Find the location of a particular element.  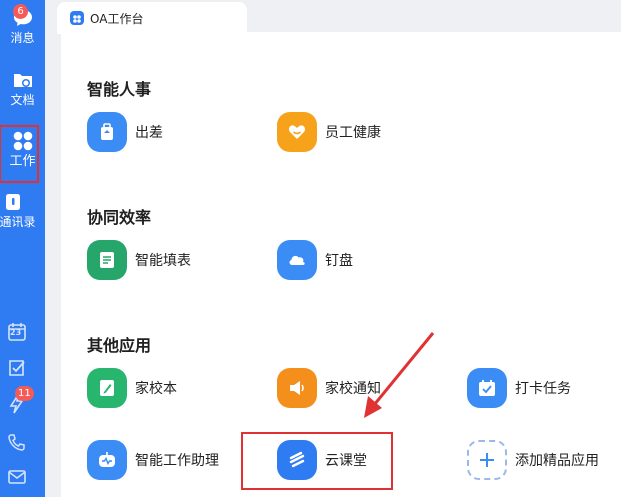

phone-tool is located at coordinates (18, 443).